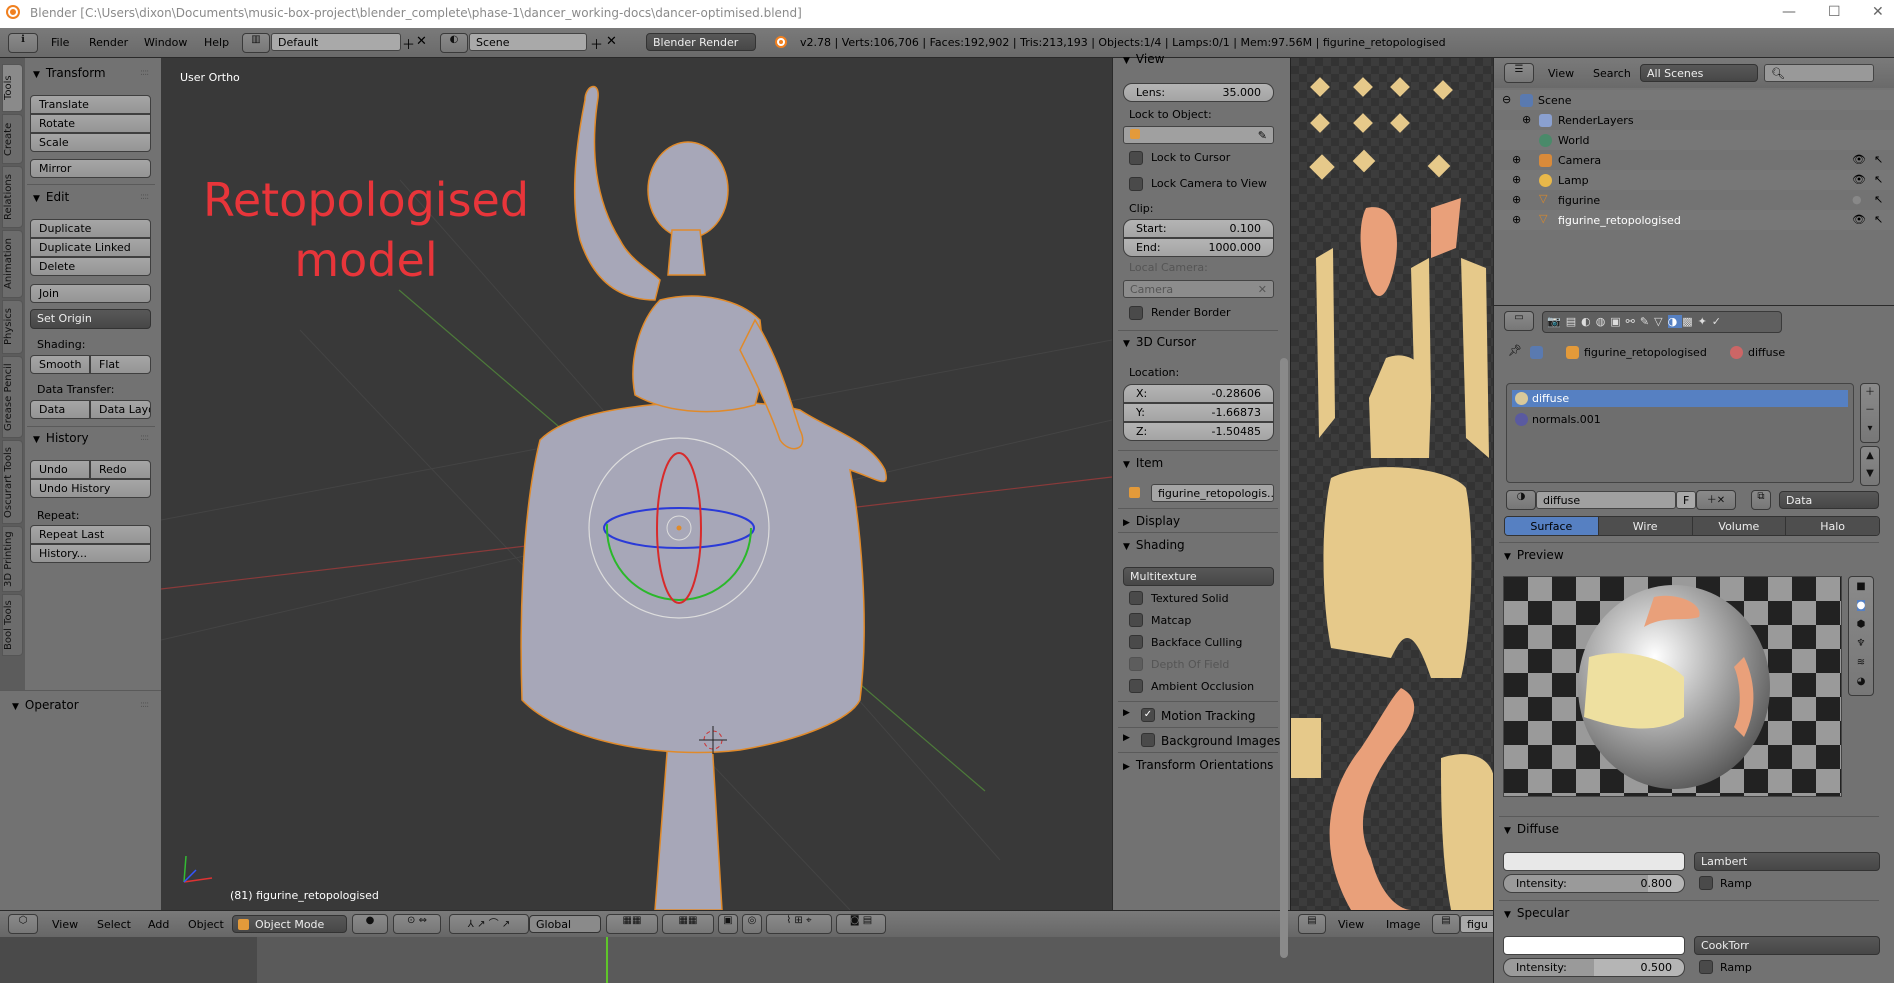  What do you see at coordinates (1446, 924) in the screenshot?
I see `image-browse-icon: ▤` at bounding box center [1446, 924].